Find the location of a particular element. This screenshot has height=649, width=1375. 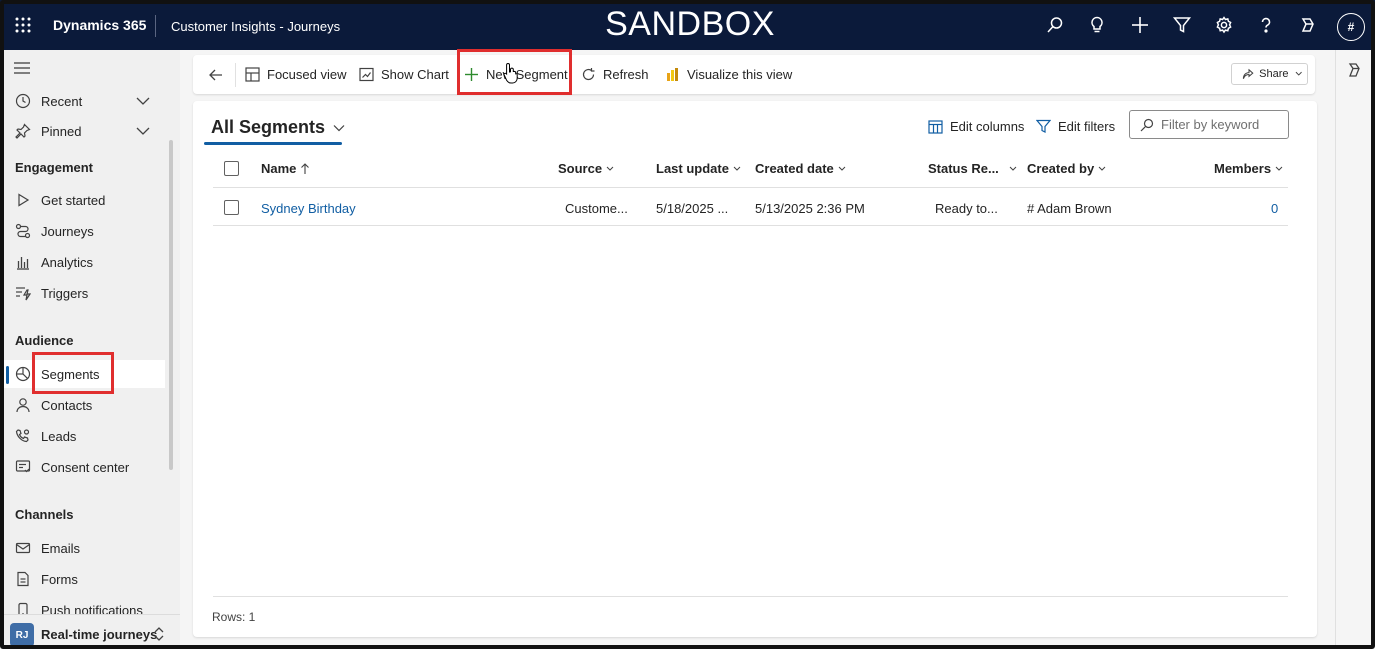

column-header-last-update: Last update is located at coordinates (698, 168).